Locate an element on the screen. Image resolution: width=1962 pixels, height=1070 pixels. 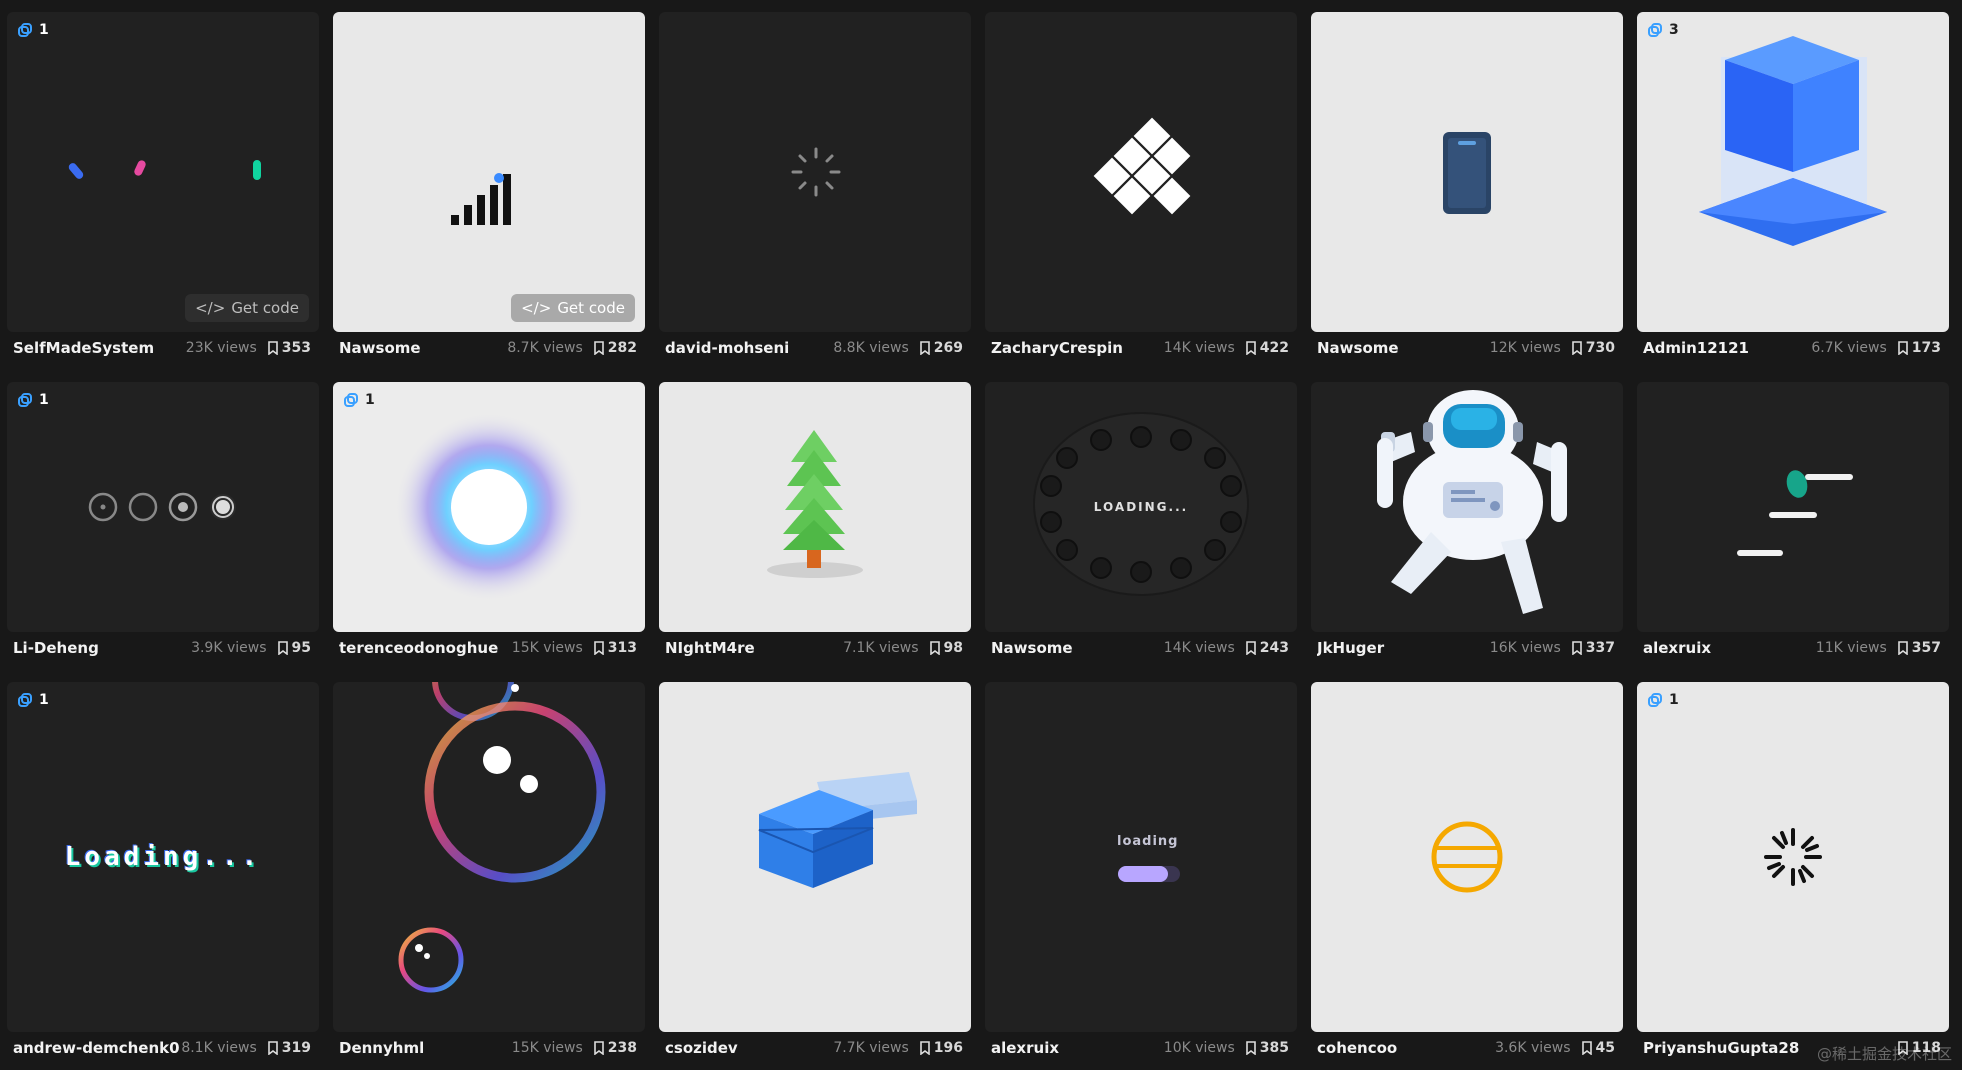
bouncing-lines-loader is located at coordinates (1795, 513).